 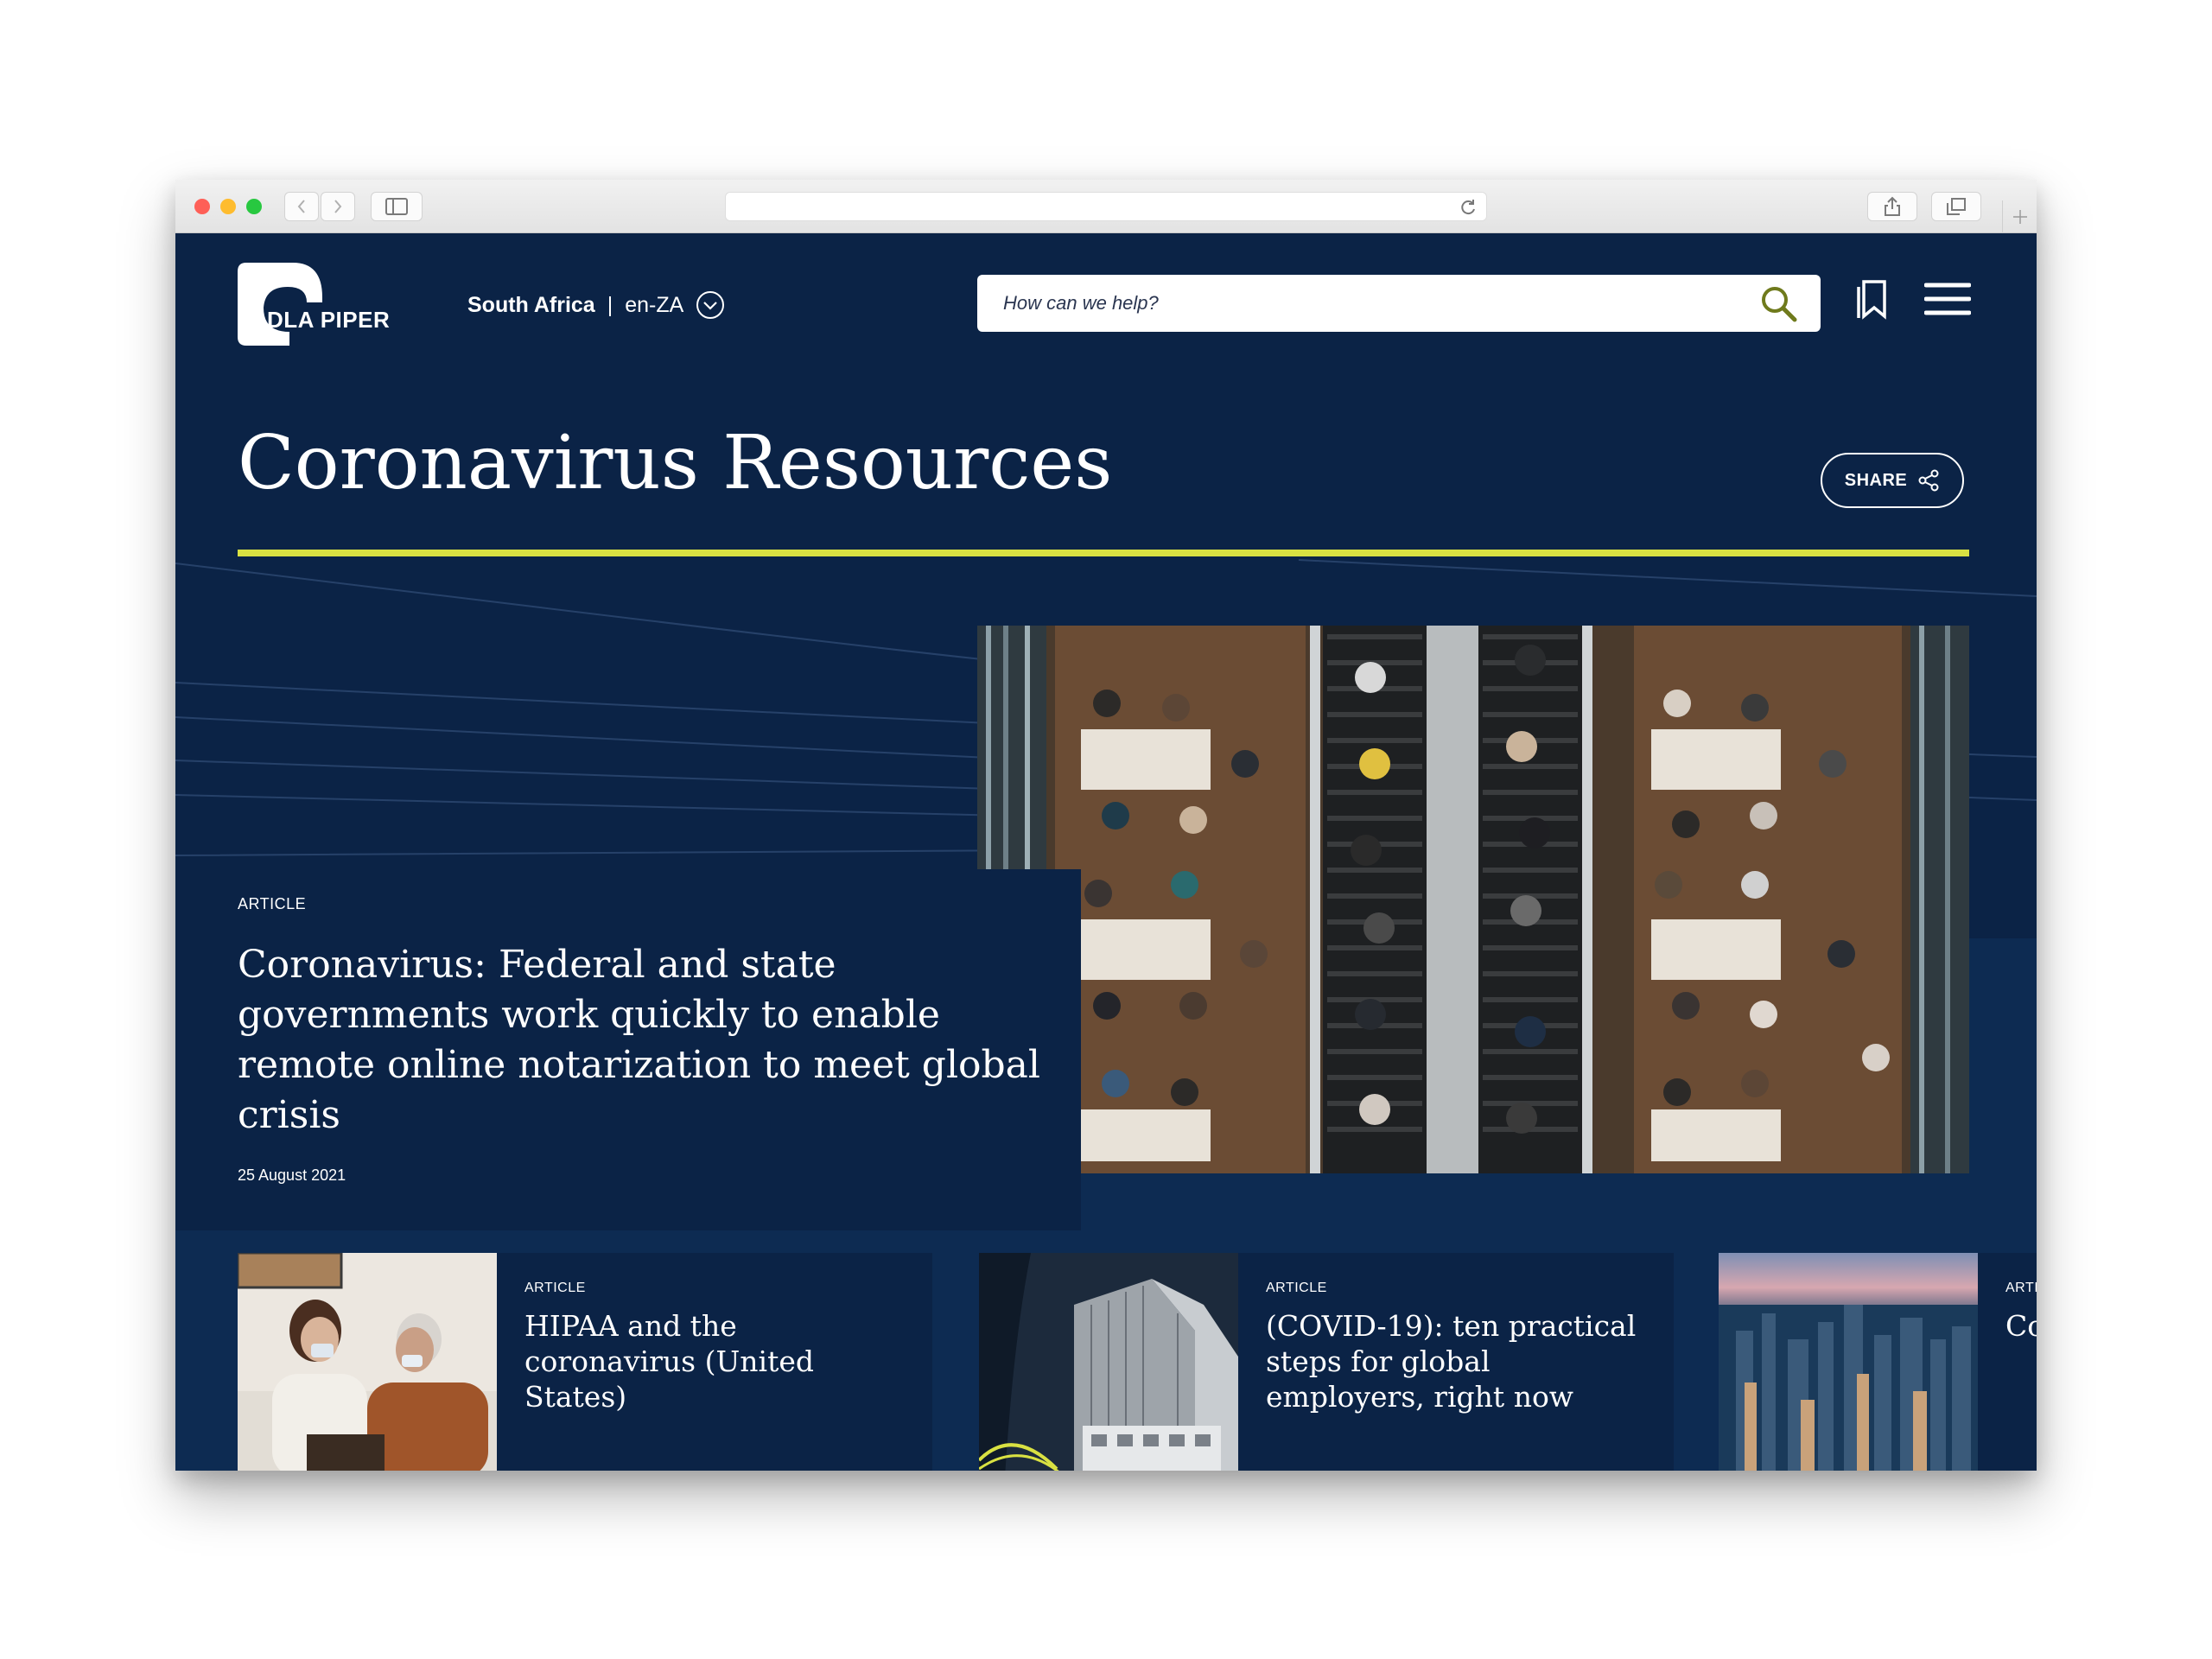 I want to click on back-button, so click(x=301, y=206).